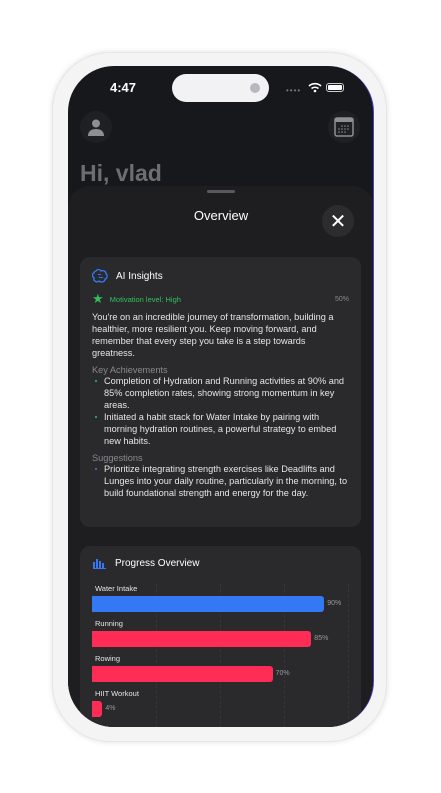 This screenshot has width=441, height=793. What do you see at coordinates (334, 603) in the screenshot?
I see `progress-value: 90%` at bounding box center [334, 603].